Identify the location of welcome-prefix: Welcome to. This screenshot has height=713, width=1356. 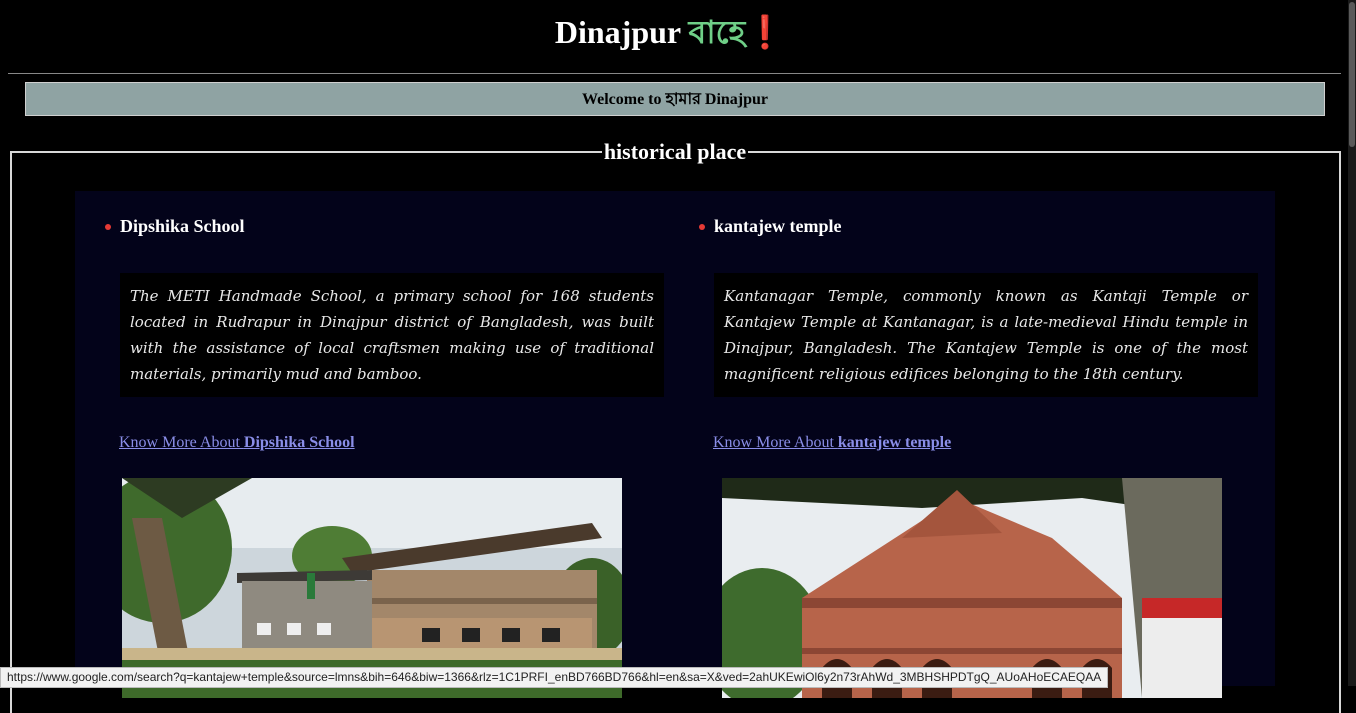
(623, 99).